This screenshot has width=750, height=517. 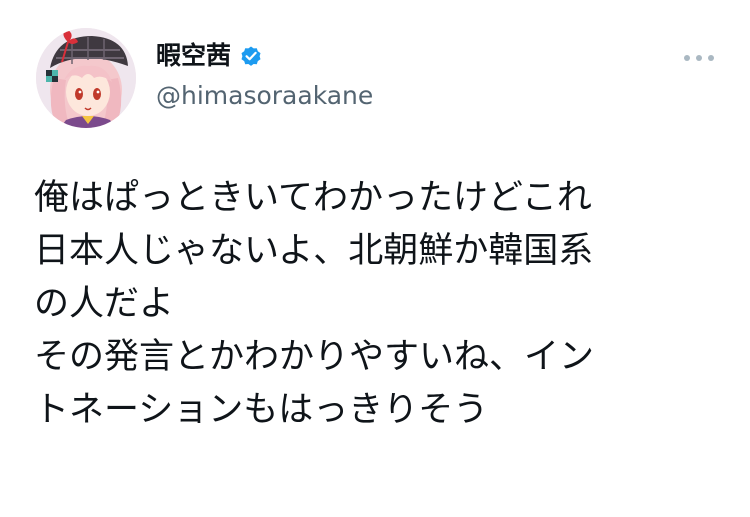 I want to click on author-handle: @himasoraakane, so click(x=264, y=96).